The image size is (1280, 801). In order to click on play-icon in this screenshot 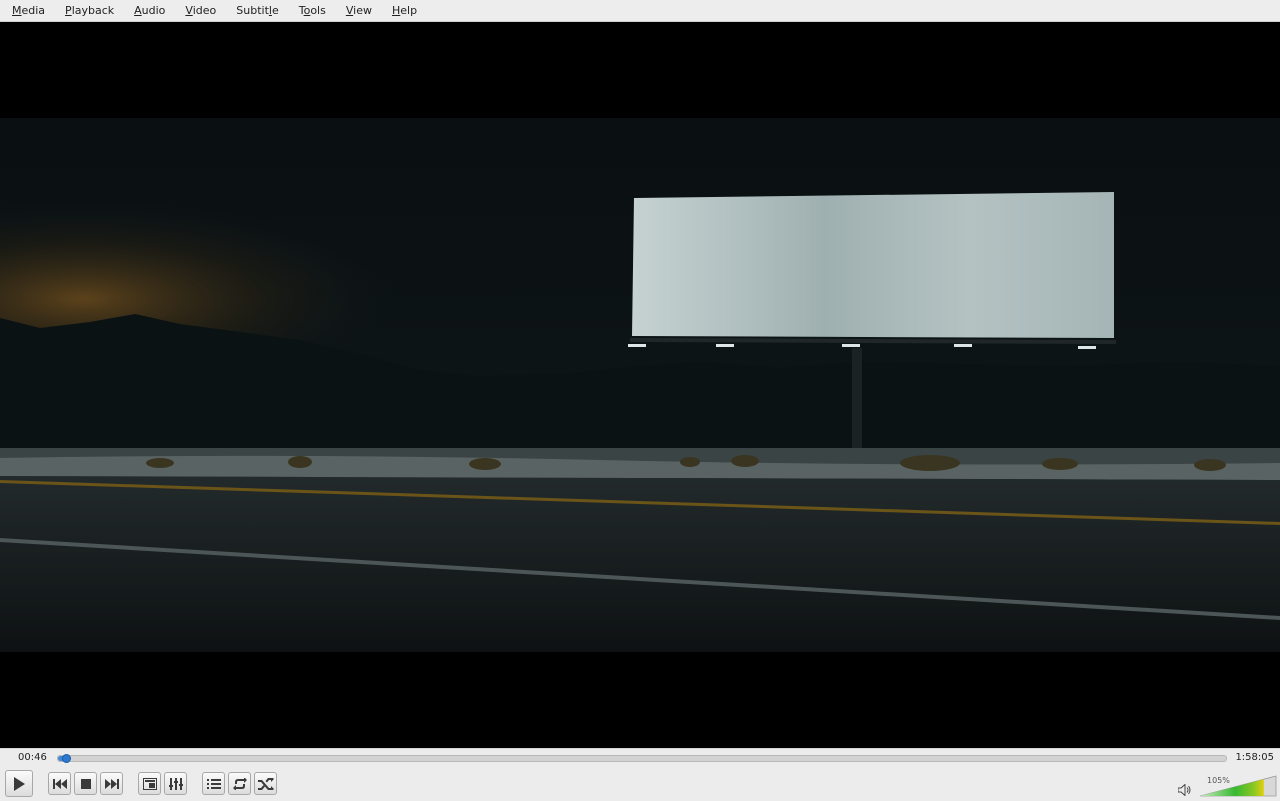, I will do `click(19, 783)`.